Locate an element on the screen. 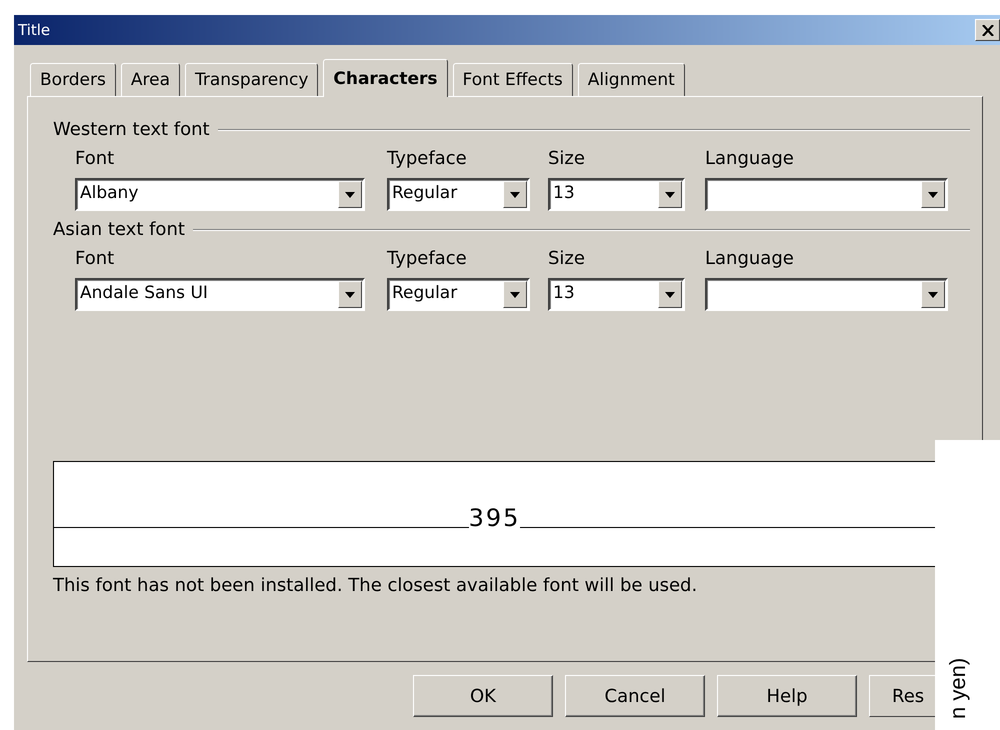 Image resolution: width=1000 pixels, height=730 pixels. preview-sample: 395 is located at coordinates (494, 518).